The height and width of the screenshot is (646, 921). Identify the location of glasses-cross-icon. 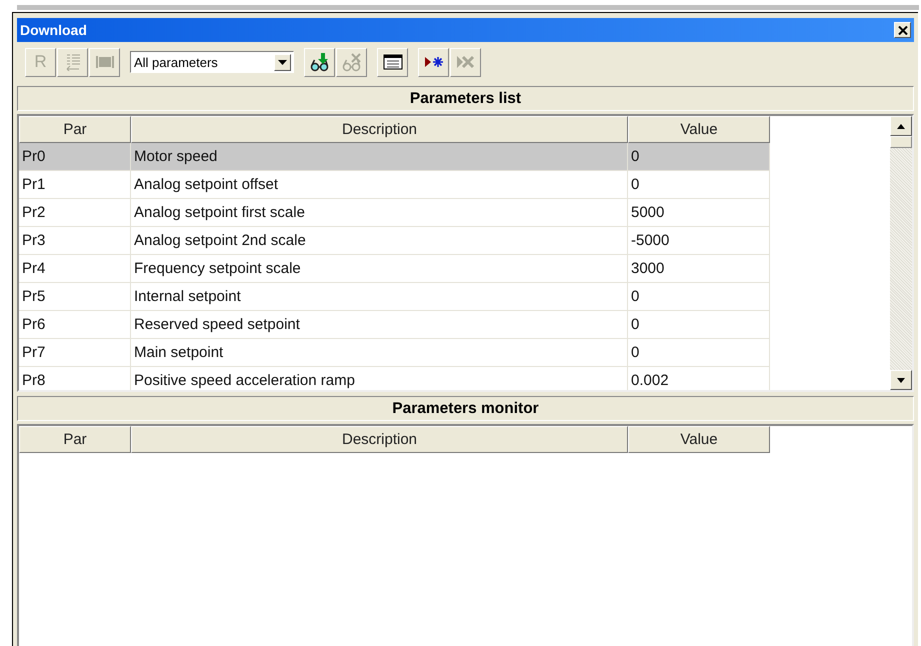
(351, 62).